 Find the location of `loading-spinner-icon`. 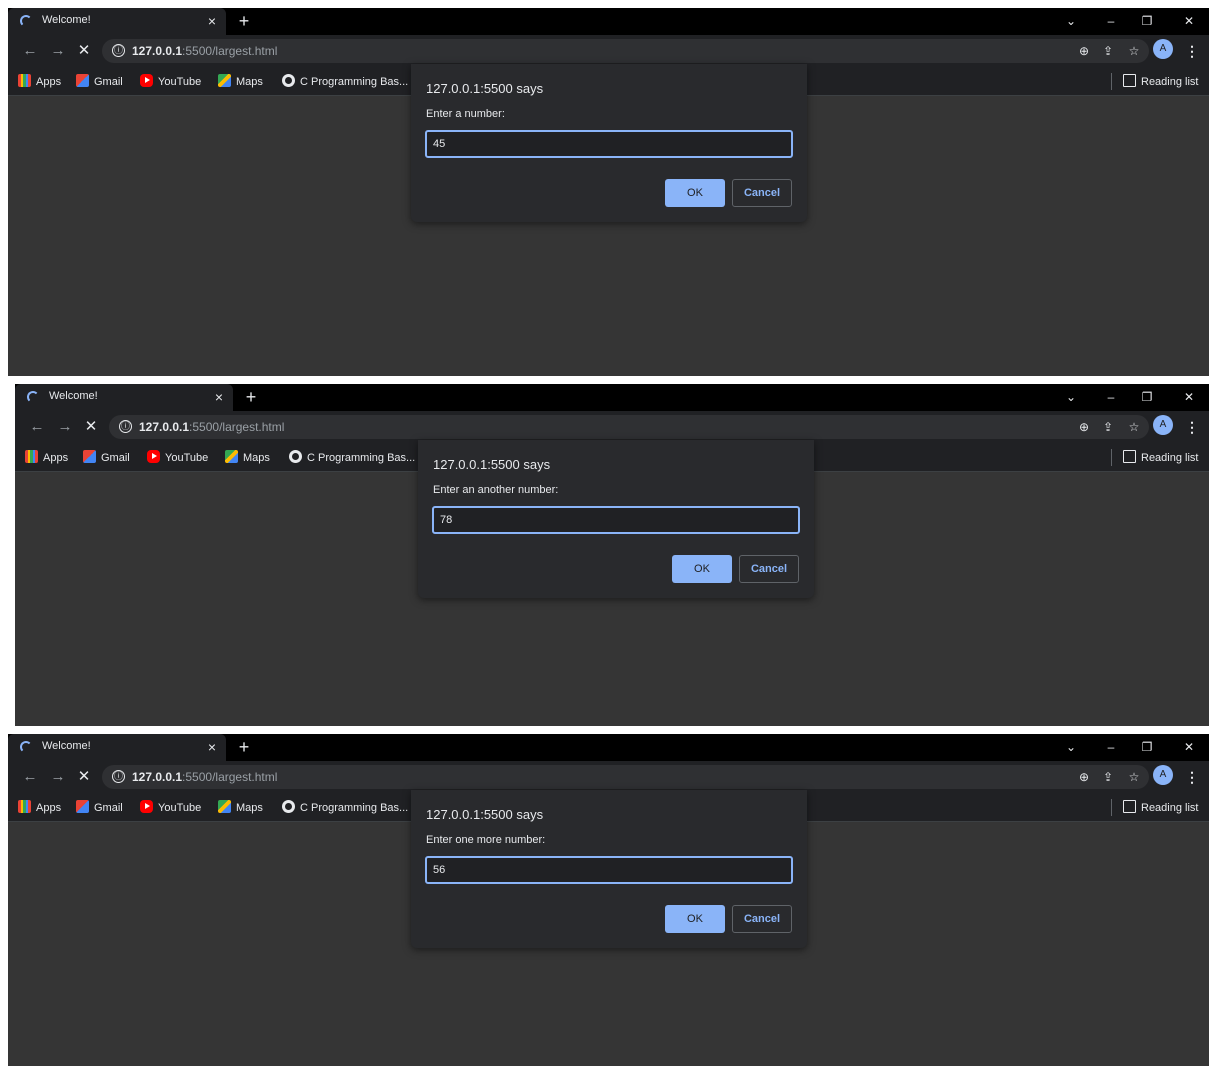

loading-spinner-icon is located at coordinates (26, 21).